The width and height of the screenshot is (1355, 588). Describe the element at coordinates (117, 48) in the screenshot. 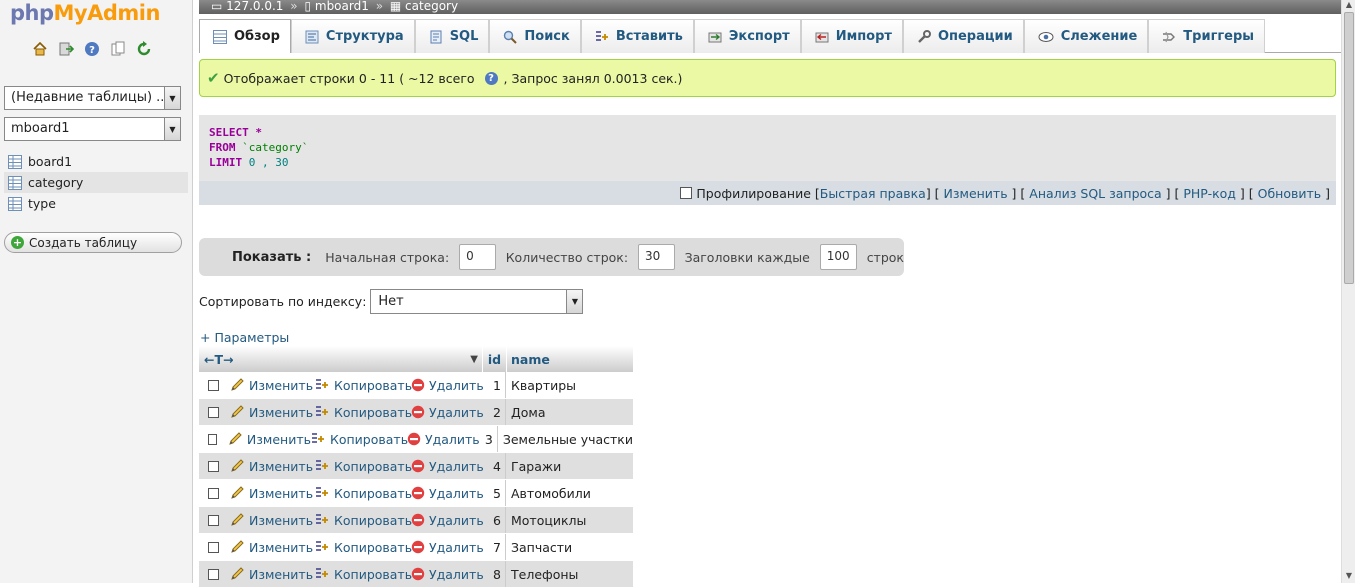

I see `docs-icon` at that location.